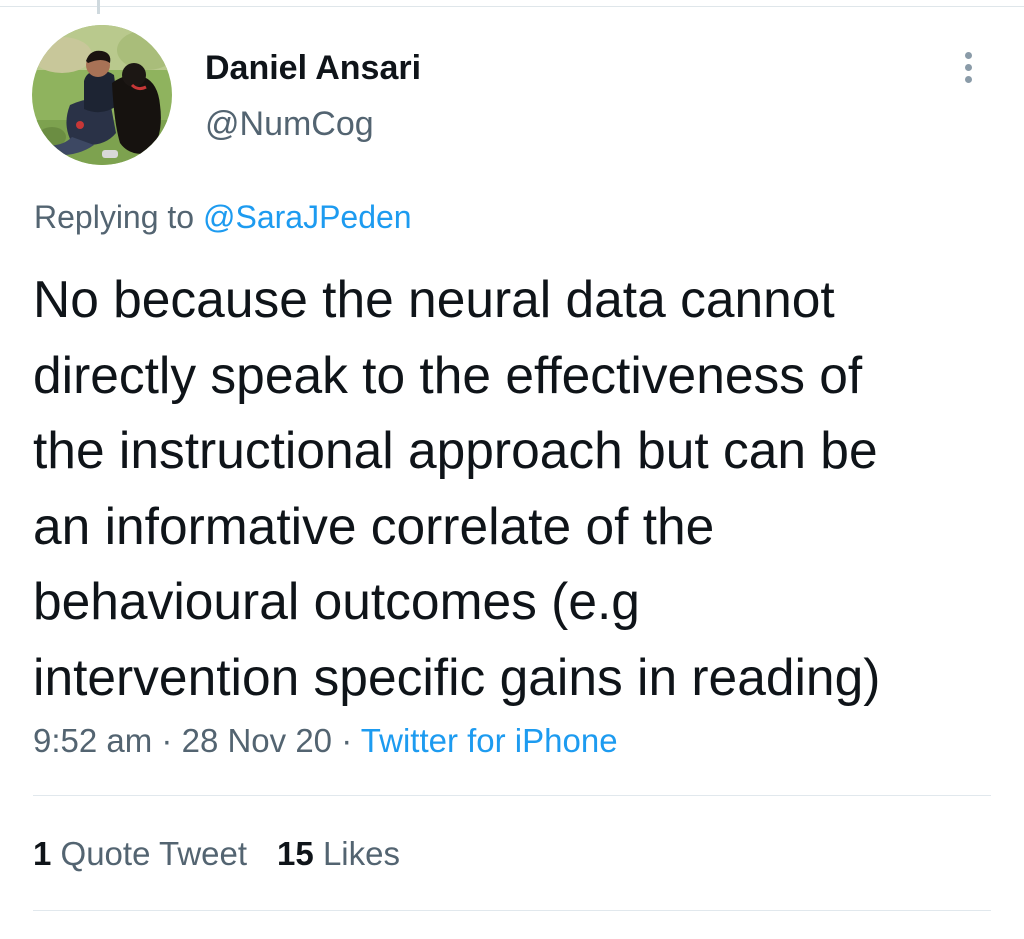 The width and height of the screenshot is (1024, 939). I want to click on tweet-metadata: 9:52 am · 28 Nov 20 · Twitter for iPhone, so click(325, 741).